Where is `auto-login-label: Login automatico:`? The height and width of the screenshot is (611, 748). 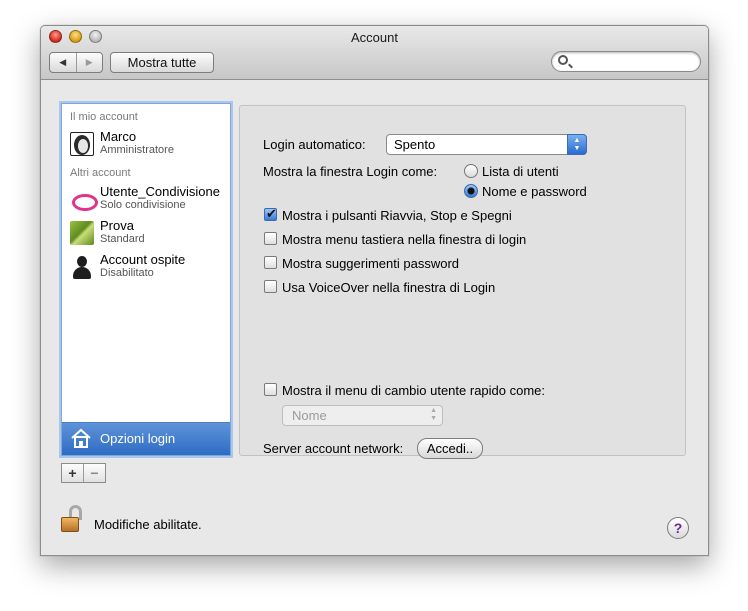
auto-login-label: Login automatico: is located at coordinates (314, 144).